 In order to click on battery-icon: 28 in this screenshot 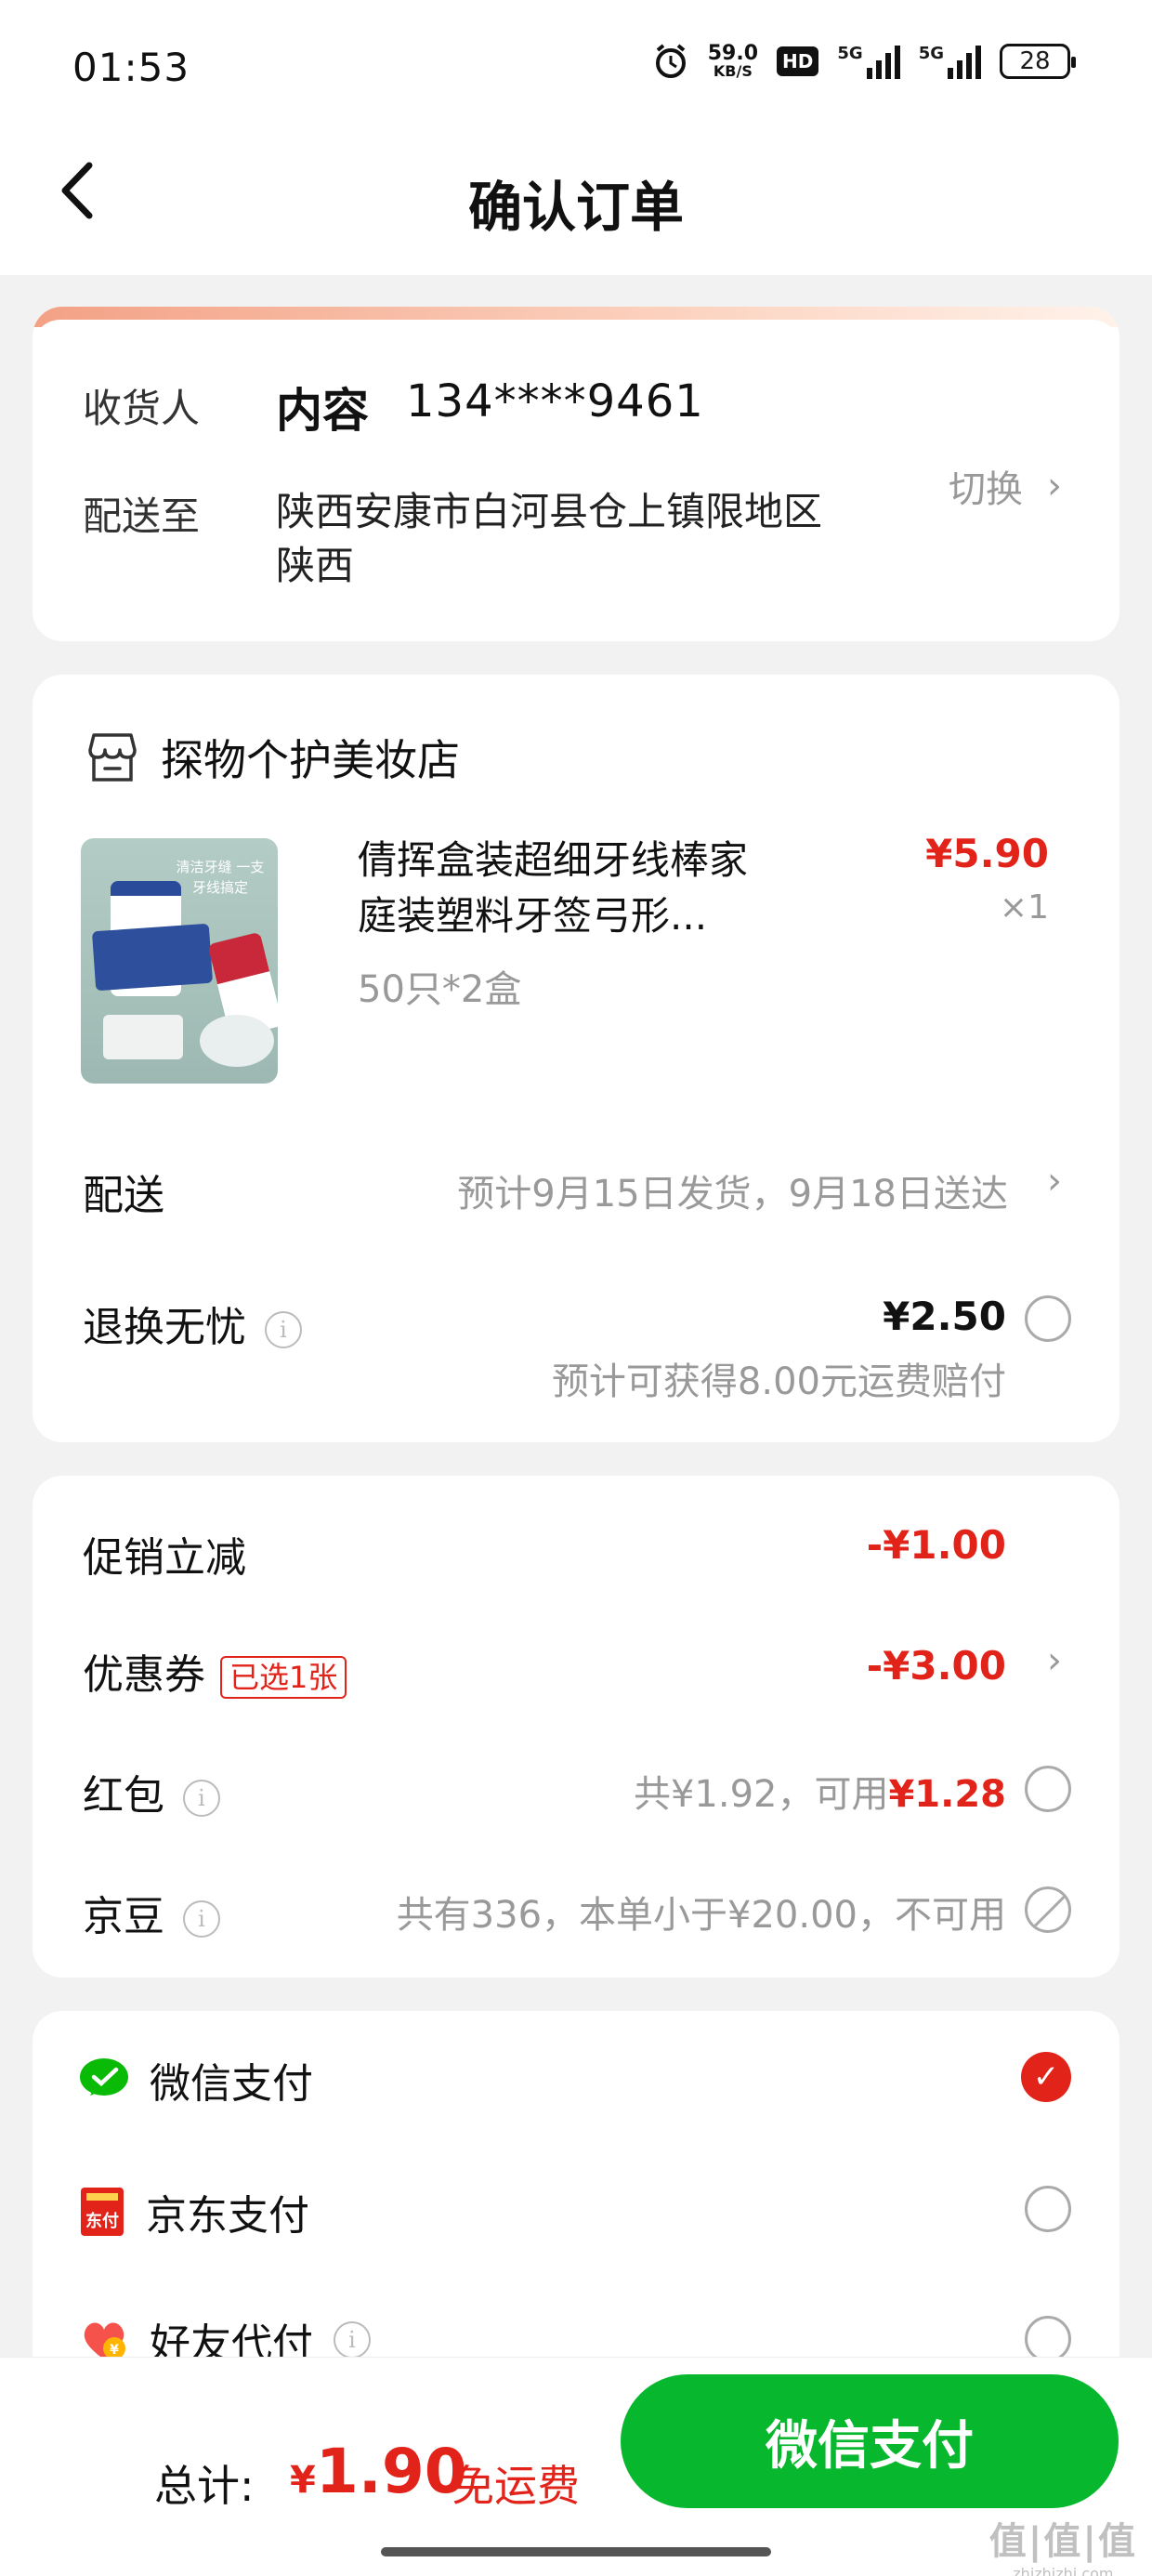, I will do `click(1038, 61)`.